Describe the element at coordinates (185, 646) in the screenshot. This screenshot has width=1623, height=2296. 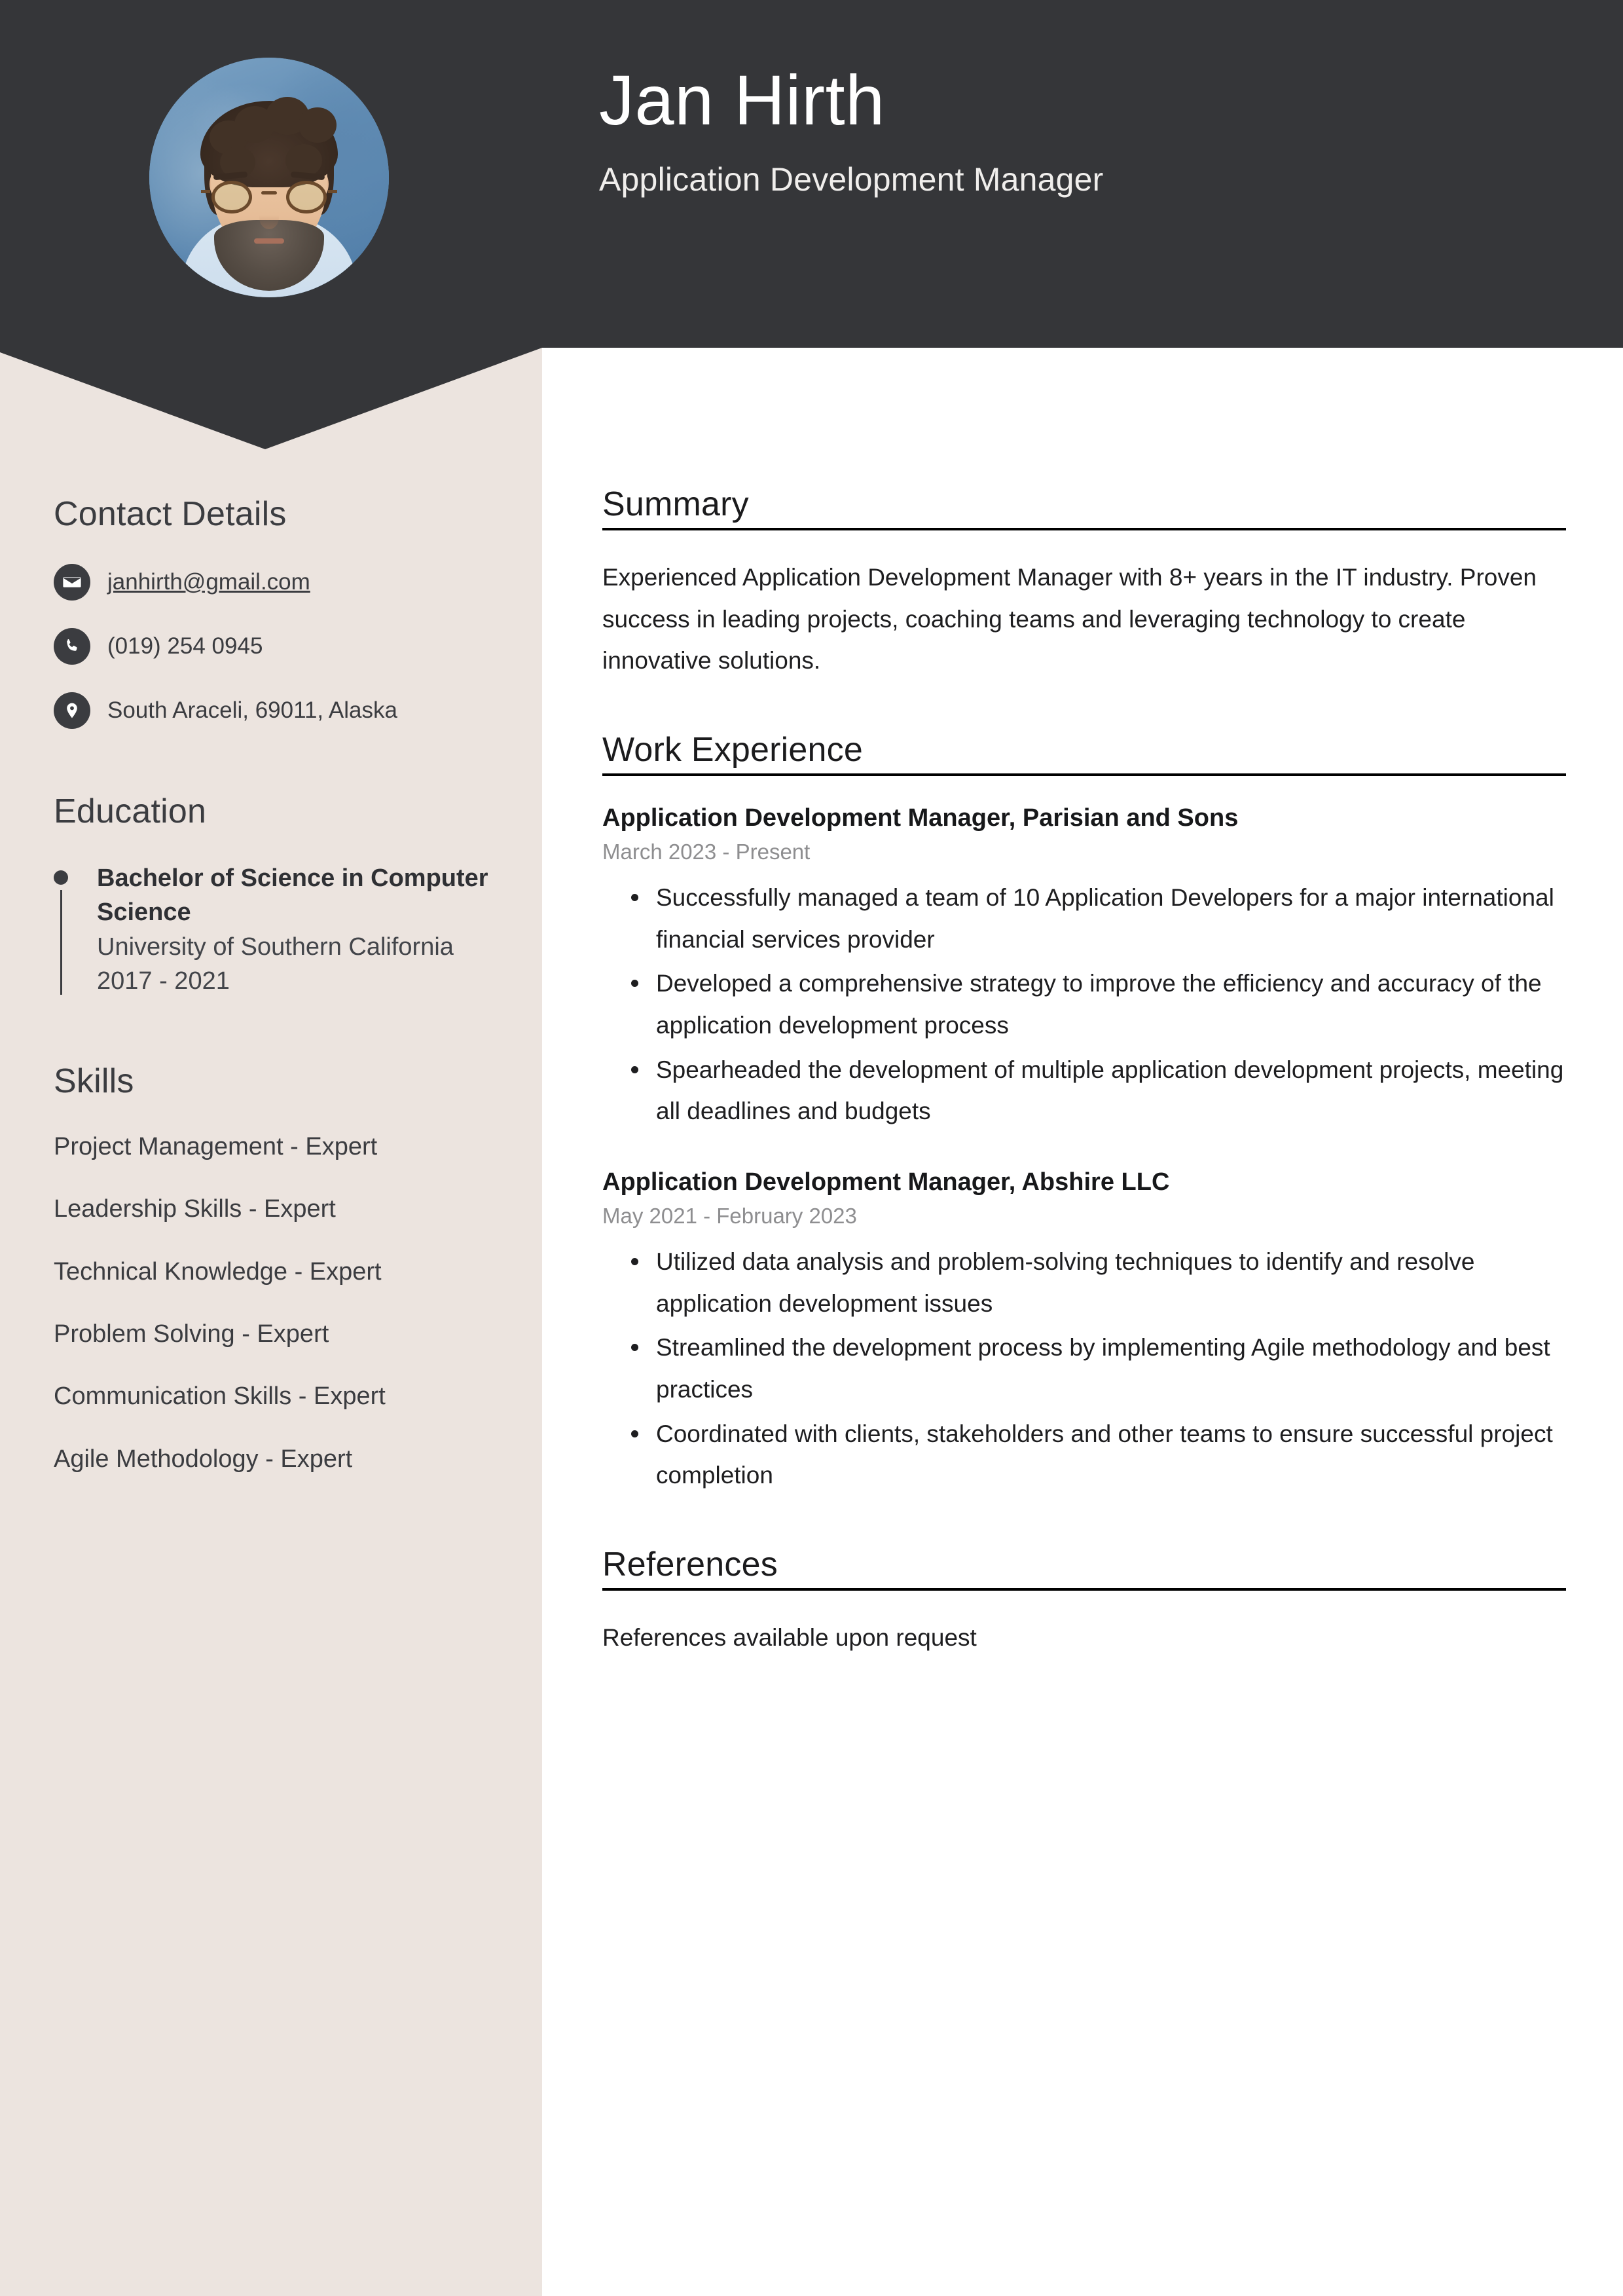
I see `contact-phone-text: (019) 254 0945` at that location.